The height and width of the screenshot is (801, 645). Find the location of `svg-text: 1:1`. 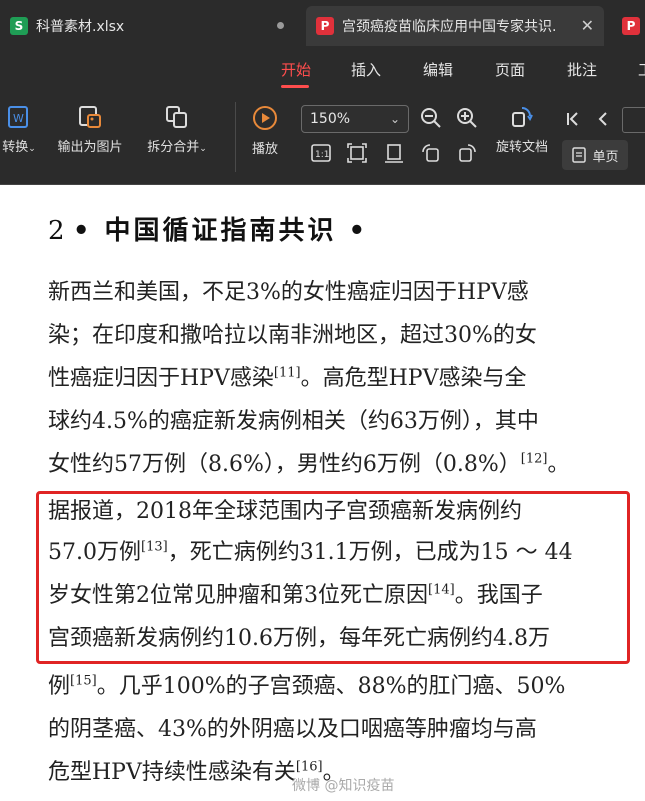

svg-text: 1:1 is located at coordinates (322, 155).